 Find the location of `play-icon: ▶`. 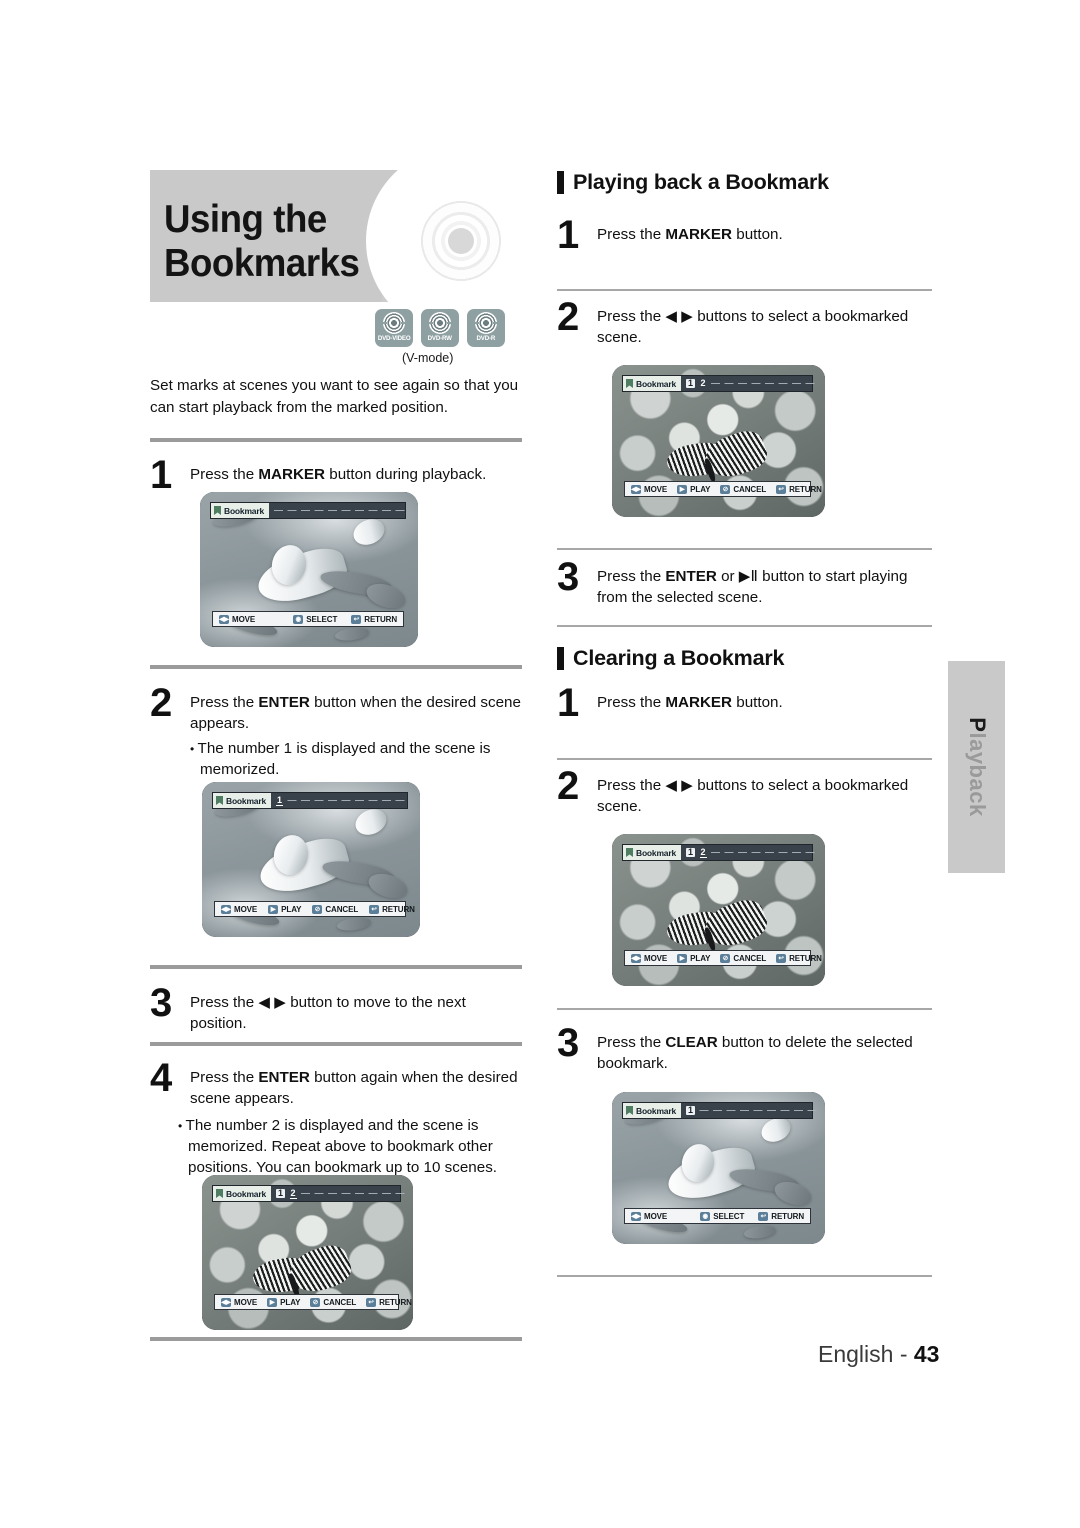

play-icon: ▶ is located at coordinates (272, 1302).